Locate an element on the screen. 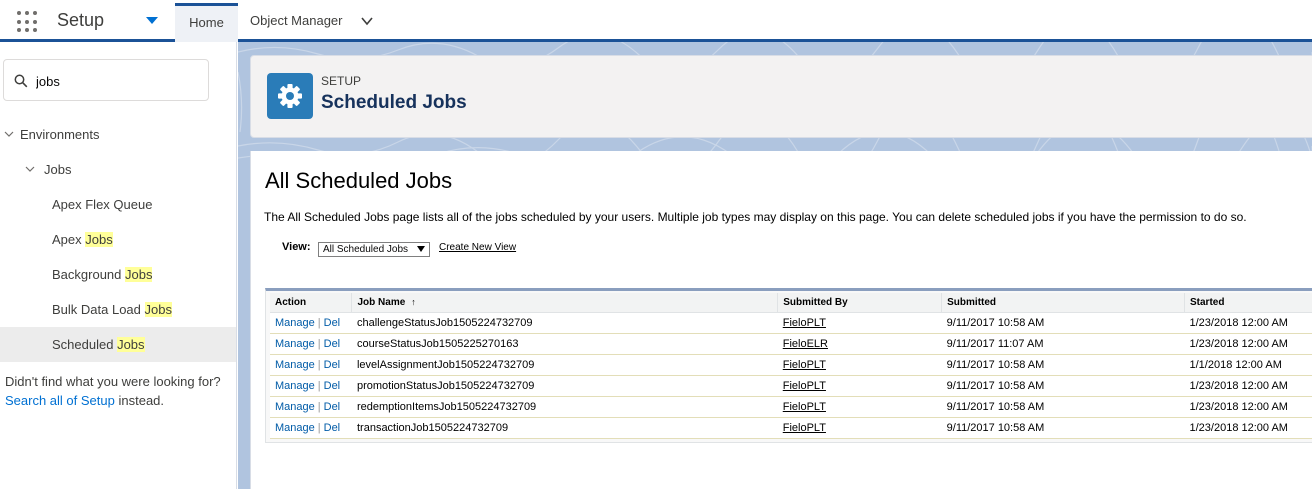 The height and width of the screenshot is (489, 1312). column-header-submitted-by: Submitted By is located at coordinates (860, 303).